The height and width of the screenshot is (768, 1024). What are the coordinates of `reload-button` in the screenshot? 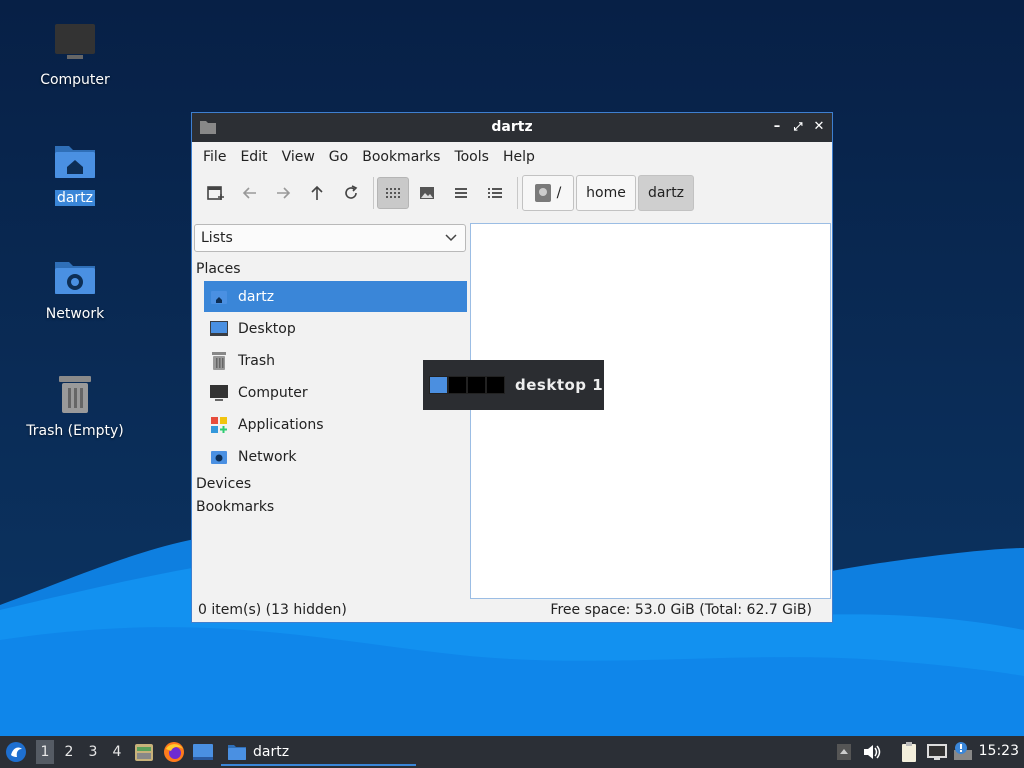 It's located at (351, 193).